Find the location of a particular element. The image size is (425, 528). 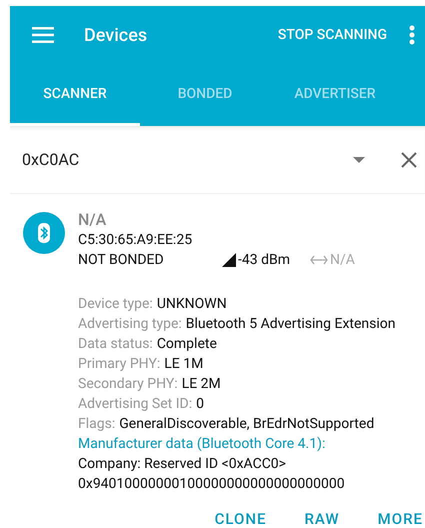

action-button: CLONE is located at coordinates (240, 518).